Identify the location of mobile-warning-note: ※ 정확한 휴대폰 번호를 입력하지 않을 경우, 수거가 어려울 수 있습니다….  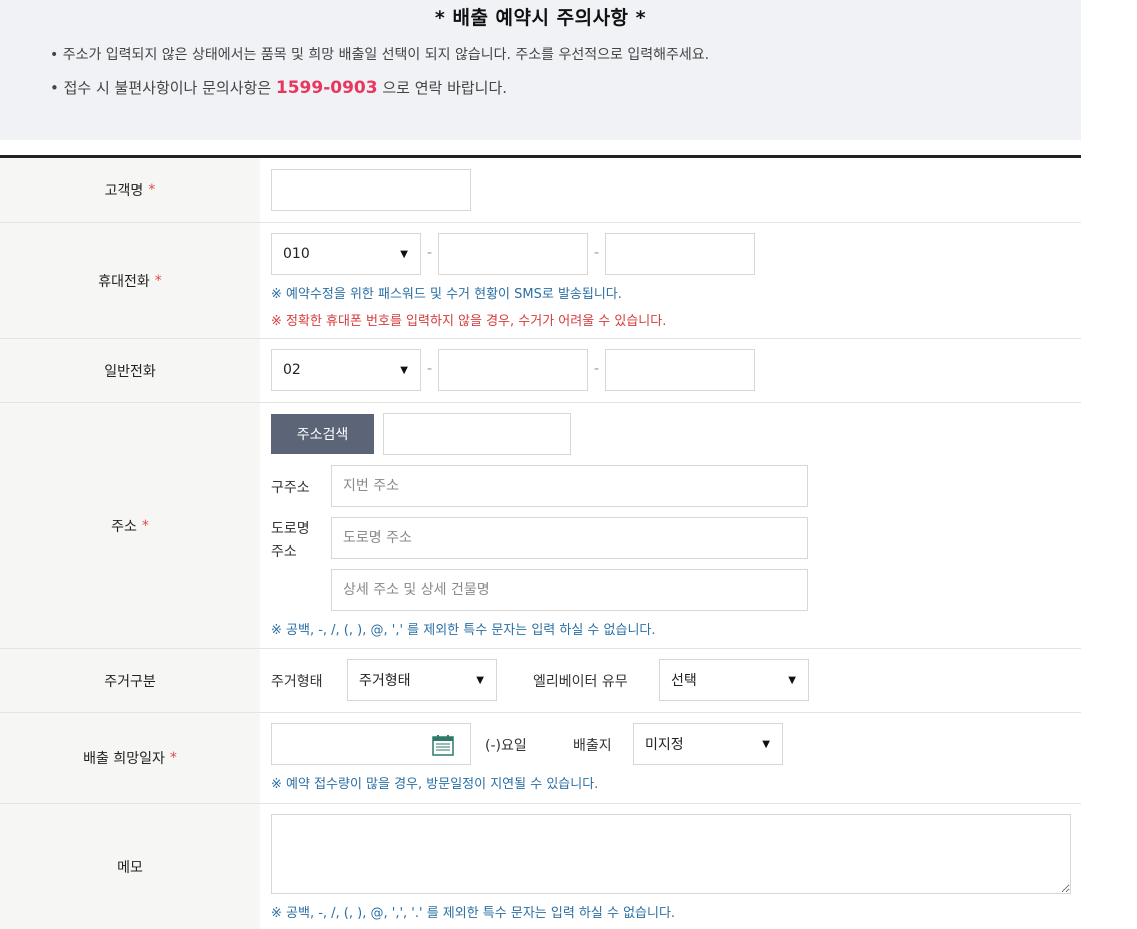
(469, 321).